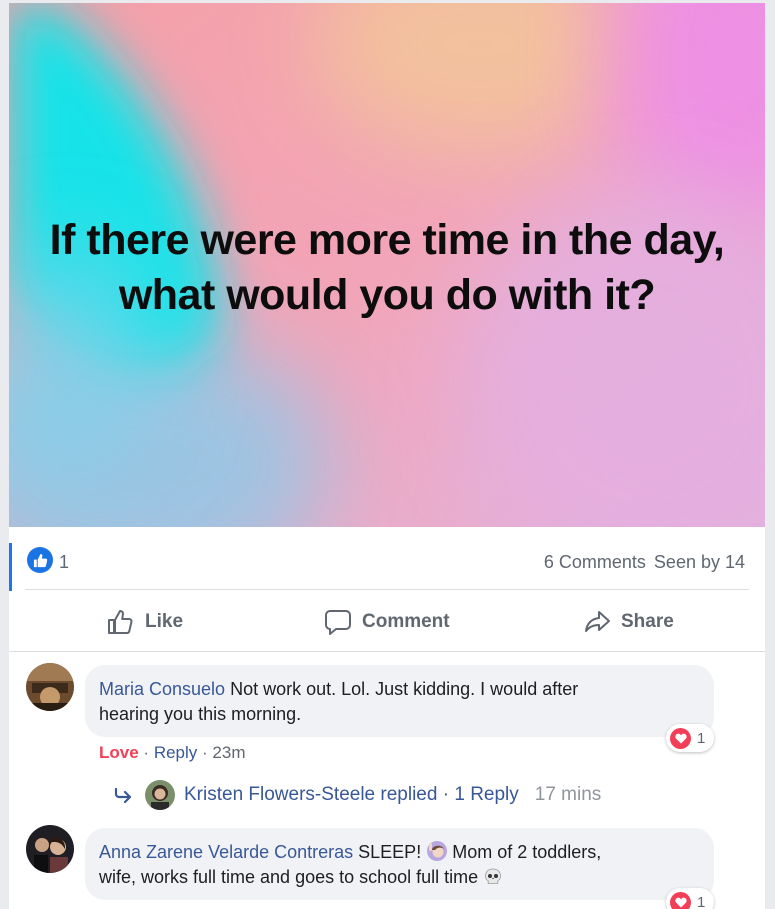  Describe the element at coordinates (406, 621) in the screenshot. I see `comment-label: Comment` at that location.